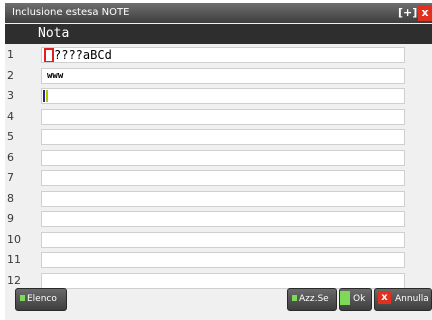  I want to click on title-bar: Inclusione estesa NOTE [+] x, so click(218, 13).